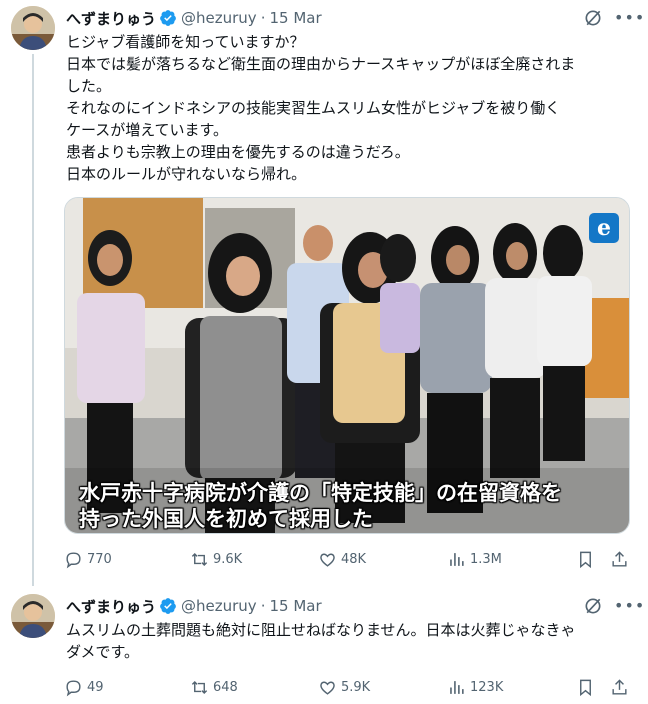 Image resolution: width=648 pixels, height=704 pixels. I want to click on tweet-text-line: それなのにインドネシアの技能実習生ムスリム女性がヒジャブを被り働く, so click(313, 108).